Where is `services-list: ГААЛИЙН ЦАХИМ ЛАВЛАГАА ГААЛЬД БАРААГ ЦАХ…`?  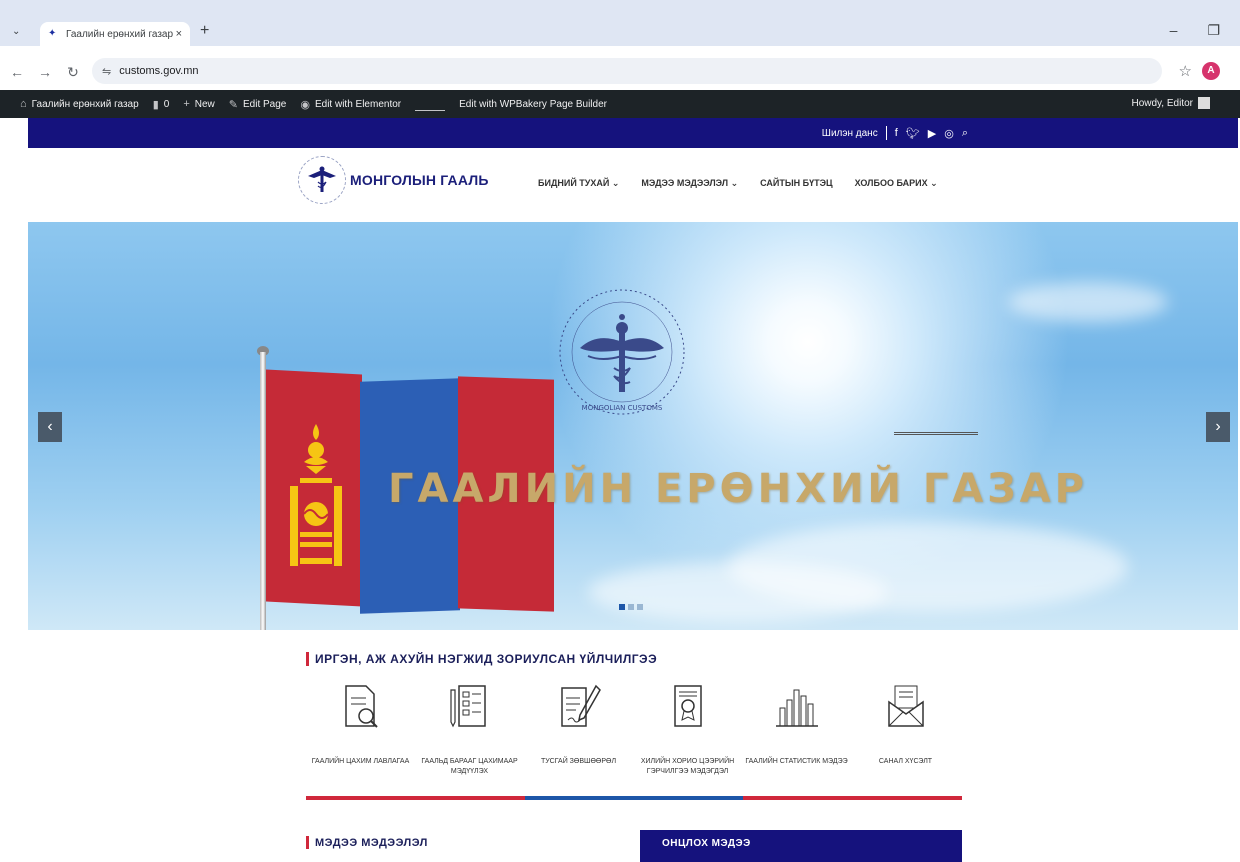 services-list: ГААЛИЙН ЦАХИМ ЛАВЛАГАА ГААЛЬД БАРААГ ЦАХ… is located at coordinates (634, 729).